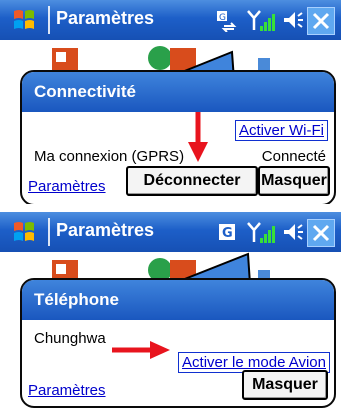 The height and width of the screenshot is (408, 341). What do you see at coordinates (109, 156) in the screenshot?
I see `connection-name: Ma connexion (GPRS)` at bounding box center [109, 156].